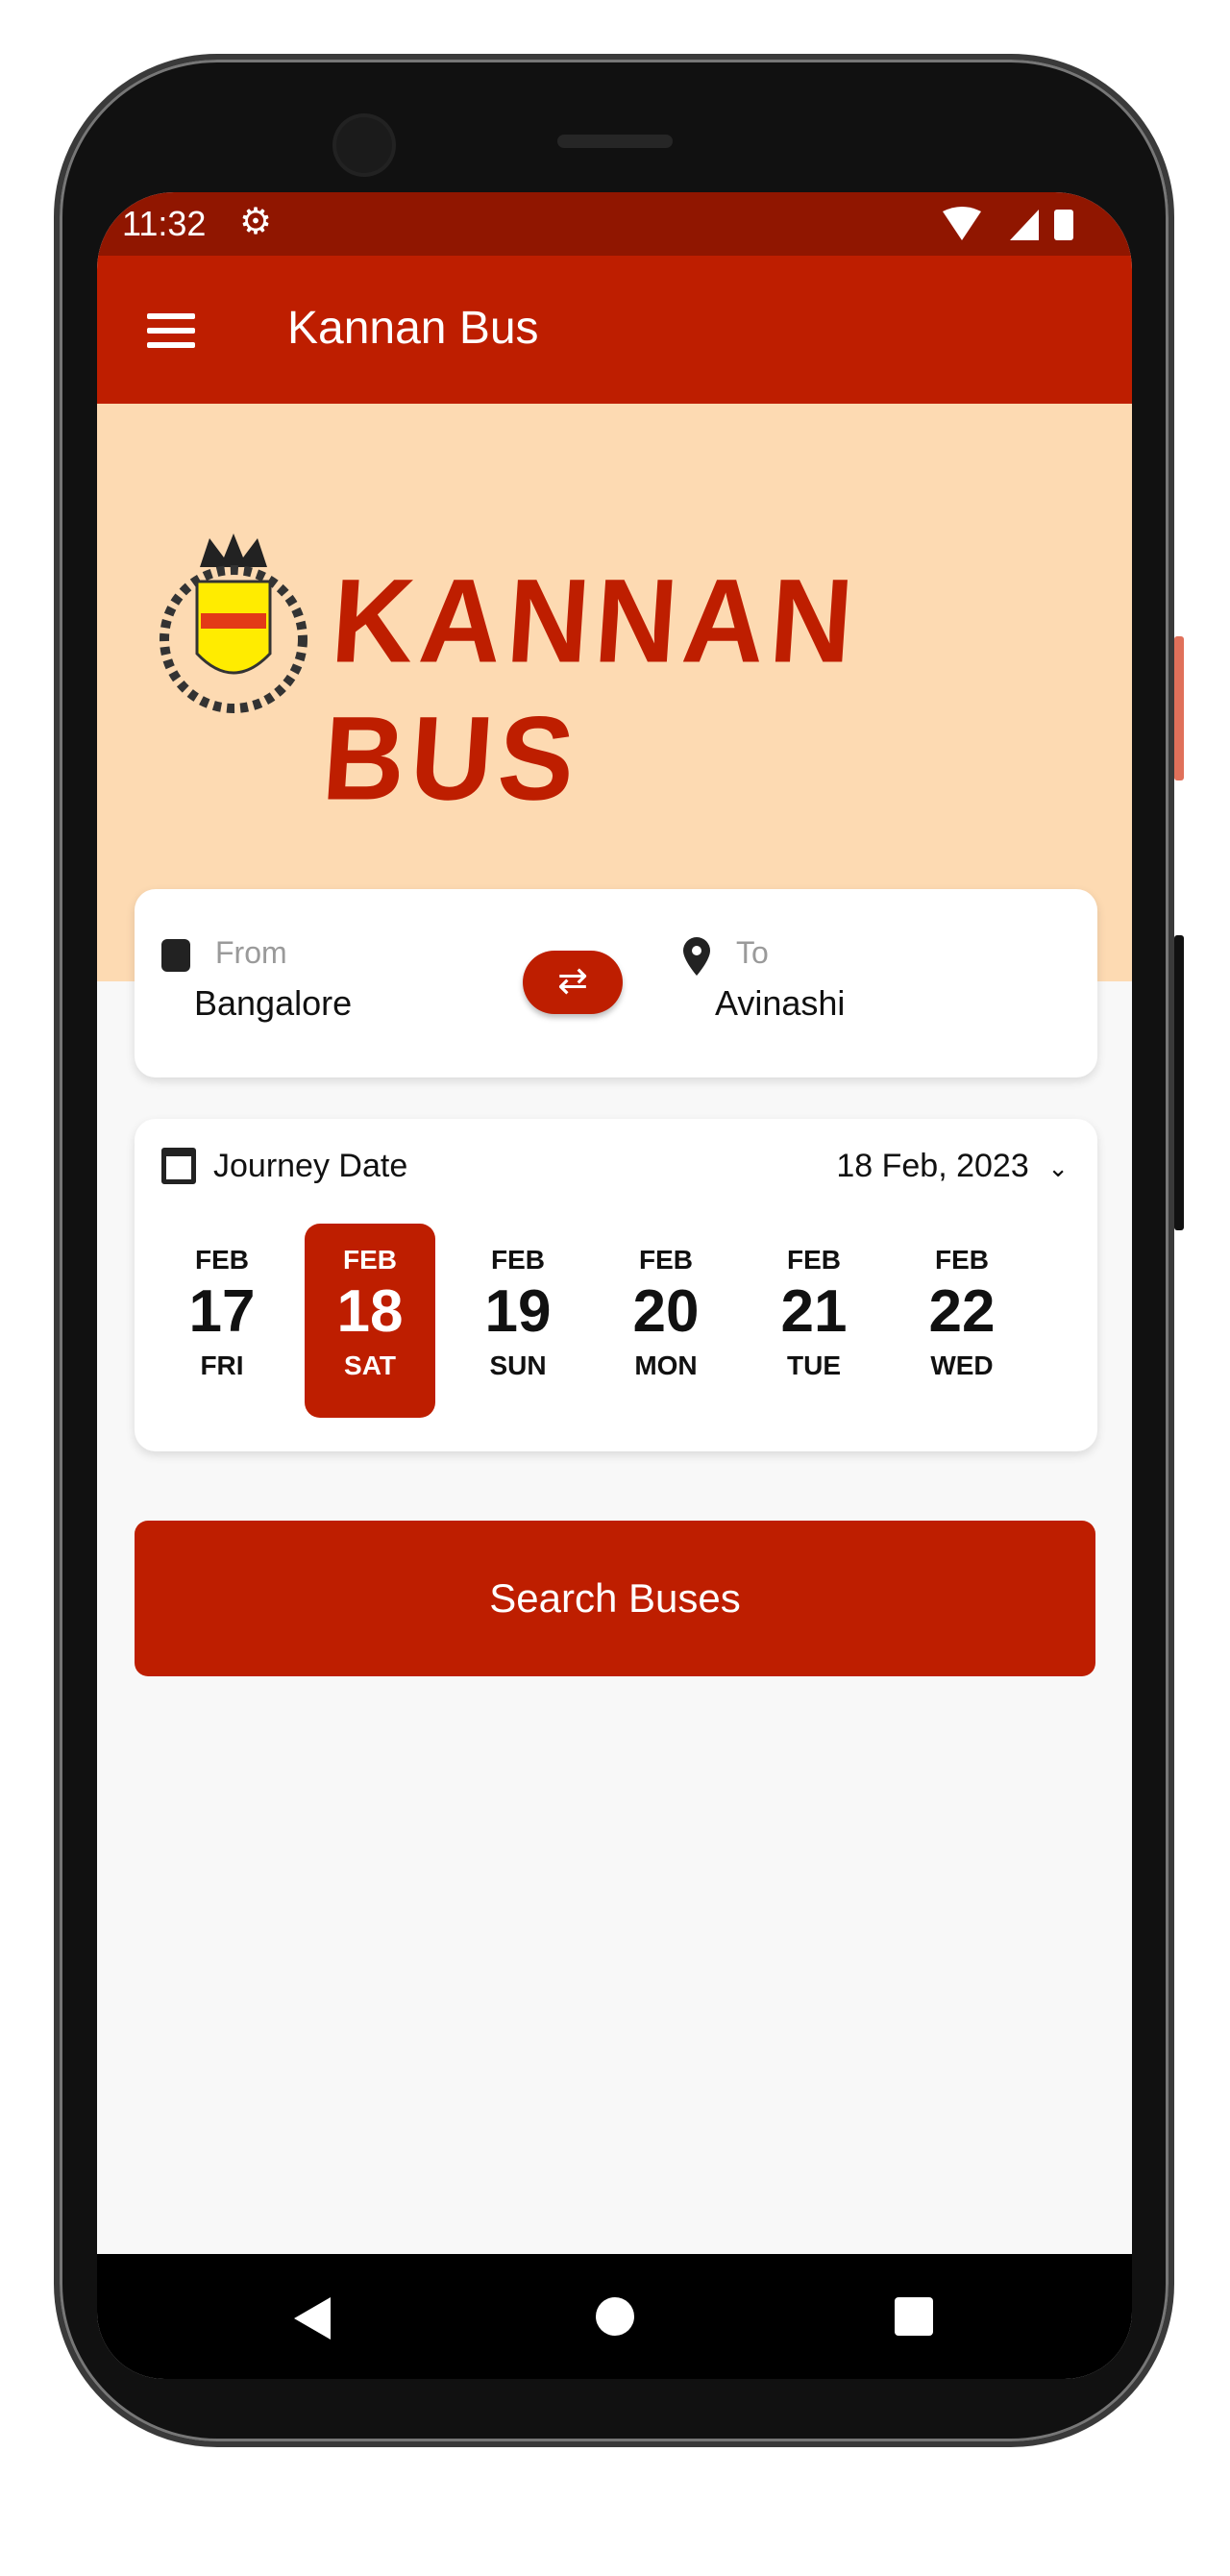  Describe the element at coordinates (962, 1365) in the screenshot. I see `weekday: WED` at that location.